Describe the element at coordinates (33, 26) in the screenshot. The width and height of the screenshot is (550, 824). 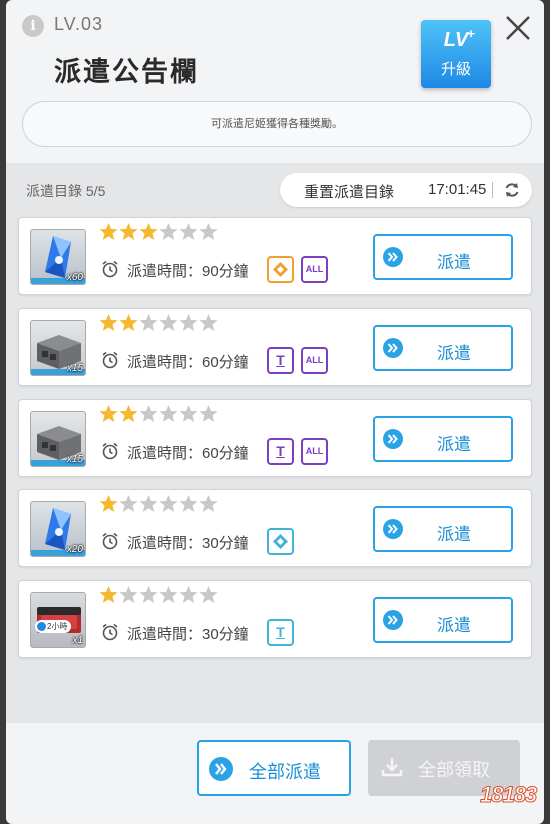
I see `info-icon: i` at that location.